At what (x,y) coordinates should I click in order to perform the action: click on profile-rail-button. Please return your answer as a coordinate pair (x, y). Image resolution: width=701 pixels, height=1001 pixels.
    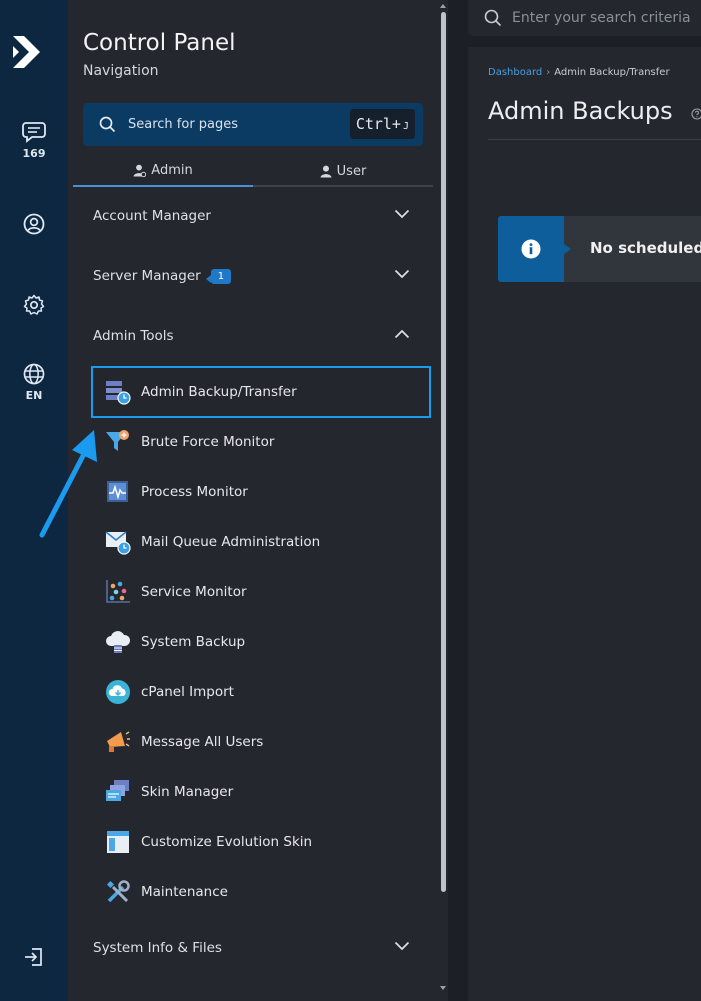
    Looking at the image, I should click on (34, 224).